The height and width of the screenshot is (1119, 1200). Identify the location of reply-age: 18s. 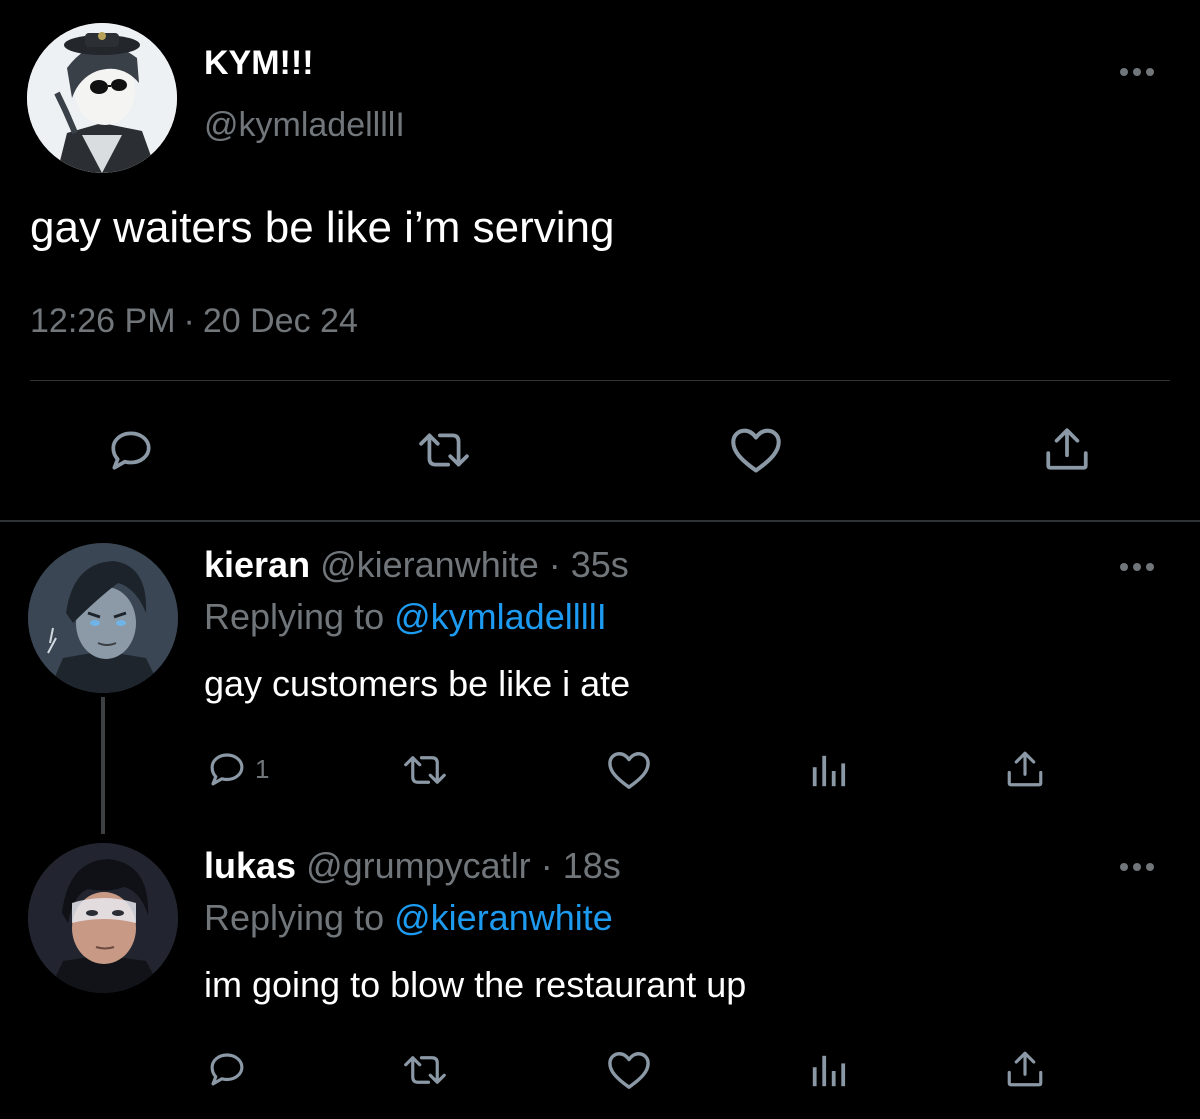
(592, 865).